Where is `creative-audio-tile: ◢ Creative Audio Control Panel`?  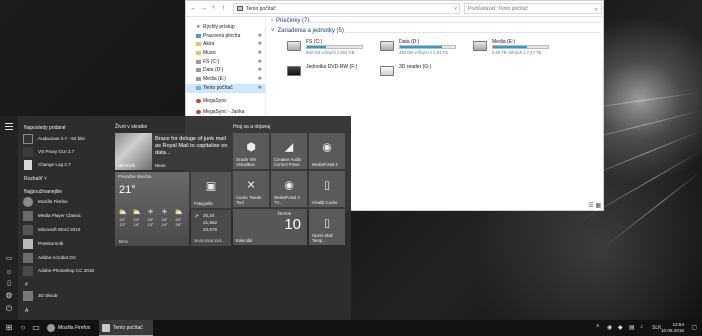 creative-audio-tile: ◢ Creative Audio Control Panel is located at coordinates (289, 151).